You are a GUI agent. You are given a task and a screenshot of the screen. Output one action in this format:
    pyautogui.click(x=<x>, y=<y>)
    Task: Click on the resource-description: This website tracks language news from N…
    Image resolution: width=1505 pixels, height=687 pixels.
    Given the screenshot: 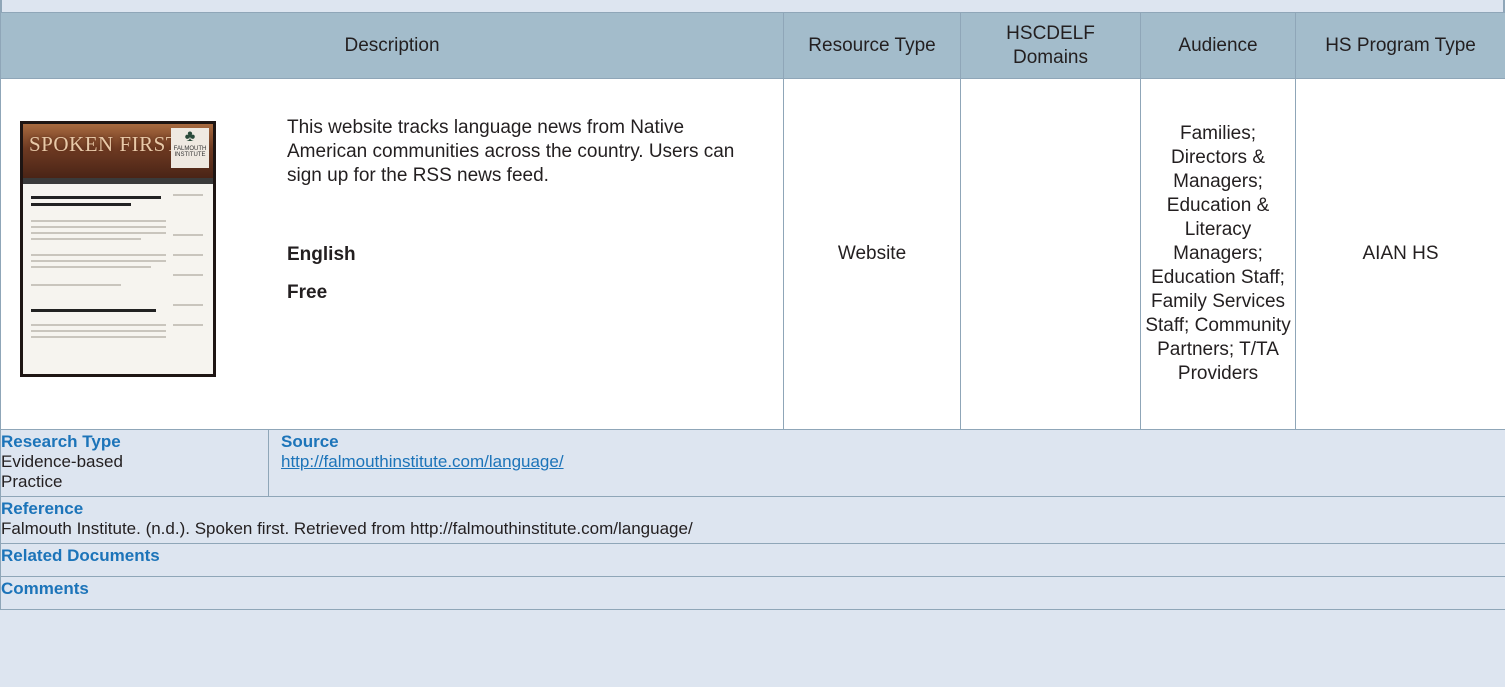 What is the action you would take?
    pyautogui.click(x=511, y=151)
    